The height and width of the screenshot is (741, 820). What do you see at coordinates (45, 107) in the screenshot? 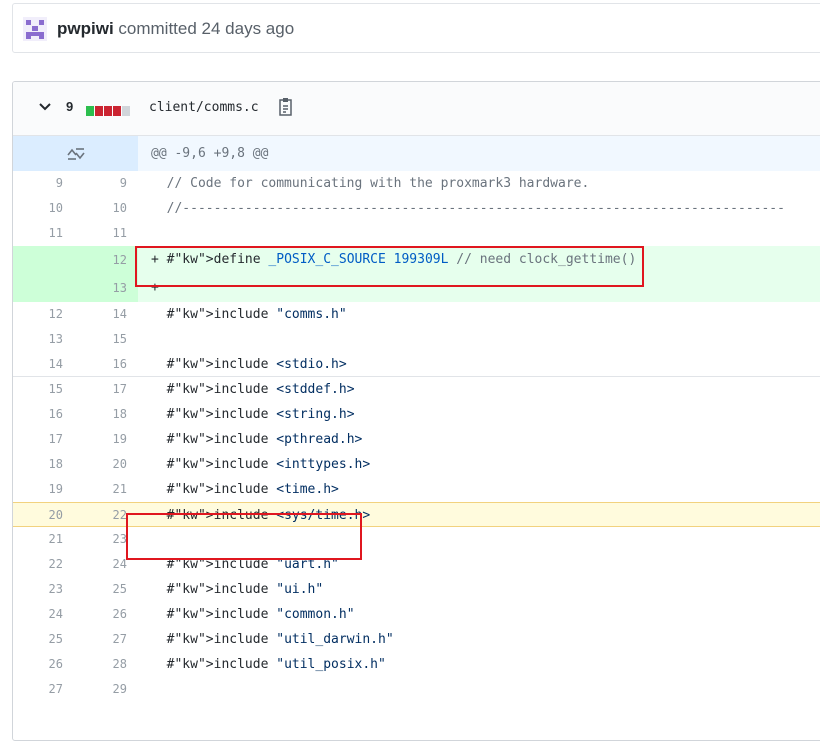
I see `chevron-down-icon` at bounding box center [45, 107].